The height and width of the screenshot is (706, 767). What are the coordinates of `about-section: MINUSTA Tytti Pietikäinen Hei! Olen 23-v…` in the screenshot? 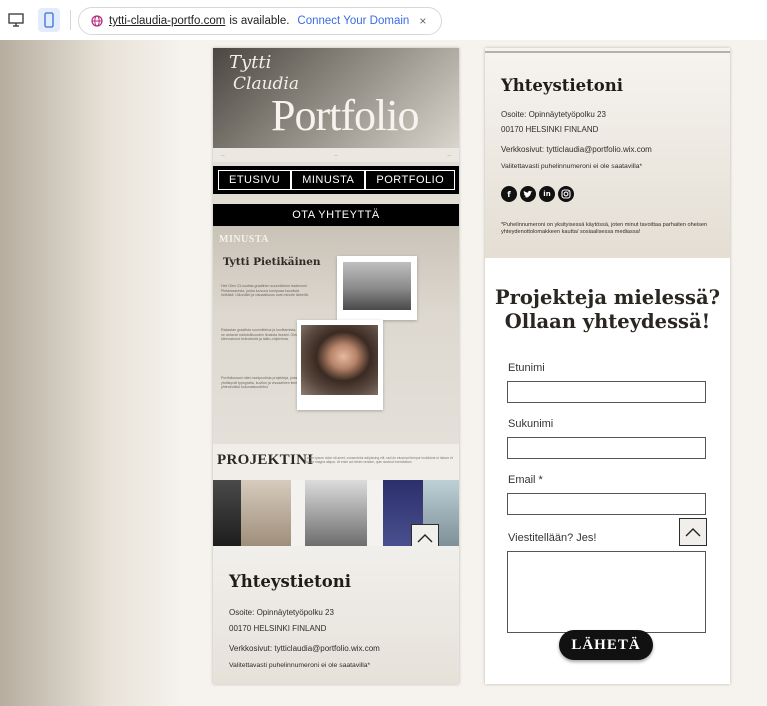 It's located at (336, 335).